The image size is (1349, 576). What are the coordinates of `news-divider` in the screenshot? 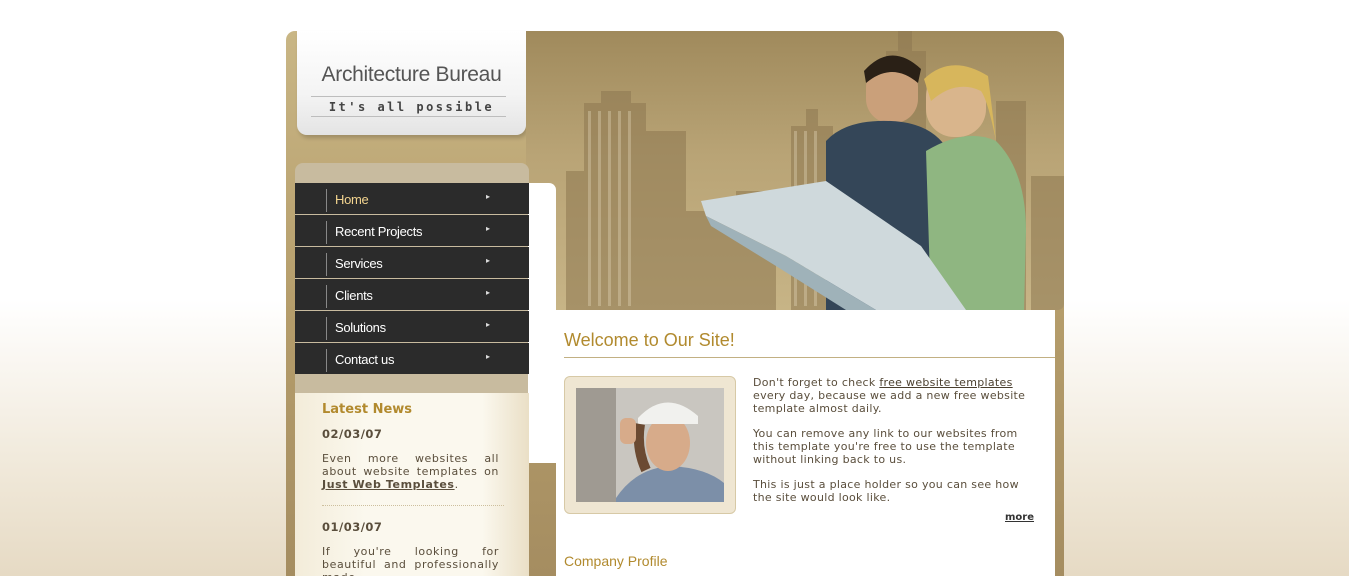 It's located at (413, 505).